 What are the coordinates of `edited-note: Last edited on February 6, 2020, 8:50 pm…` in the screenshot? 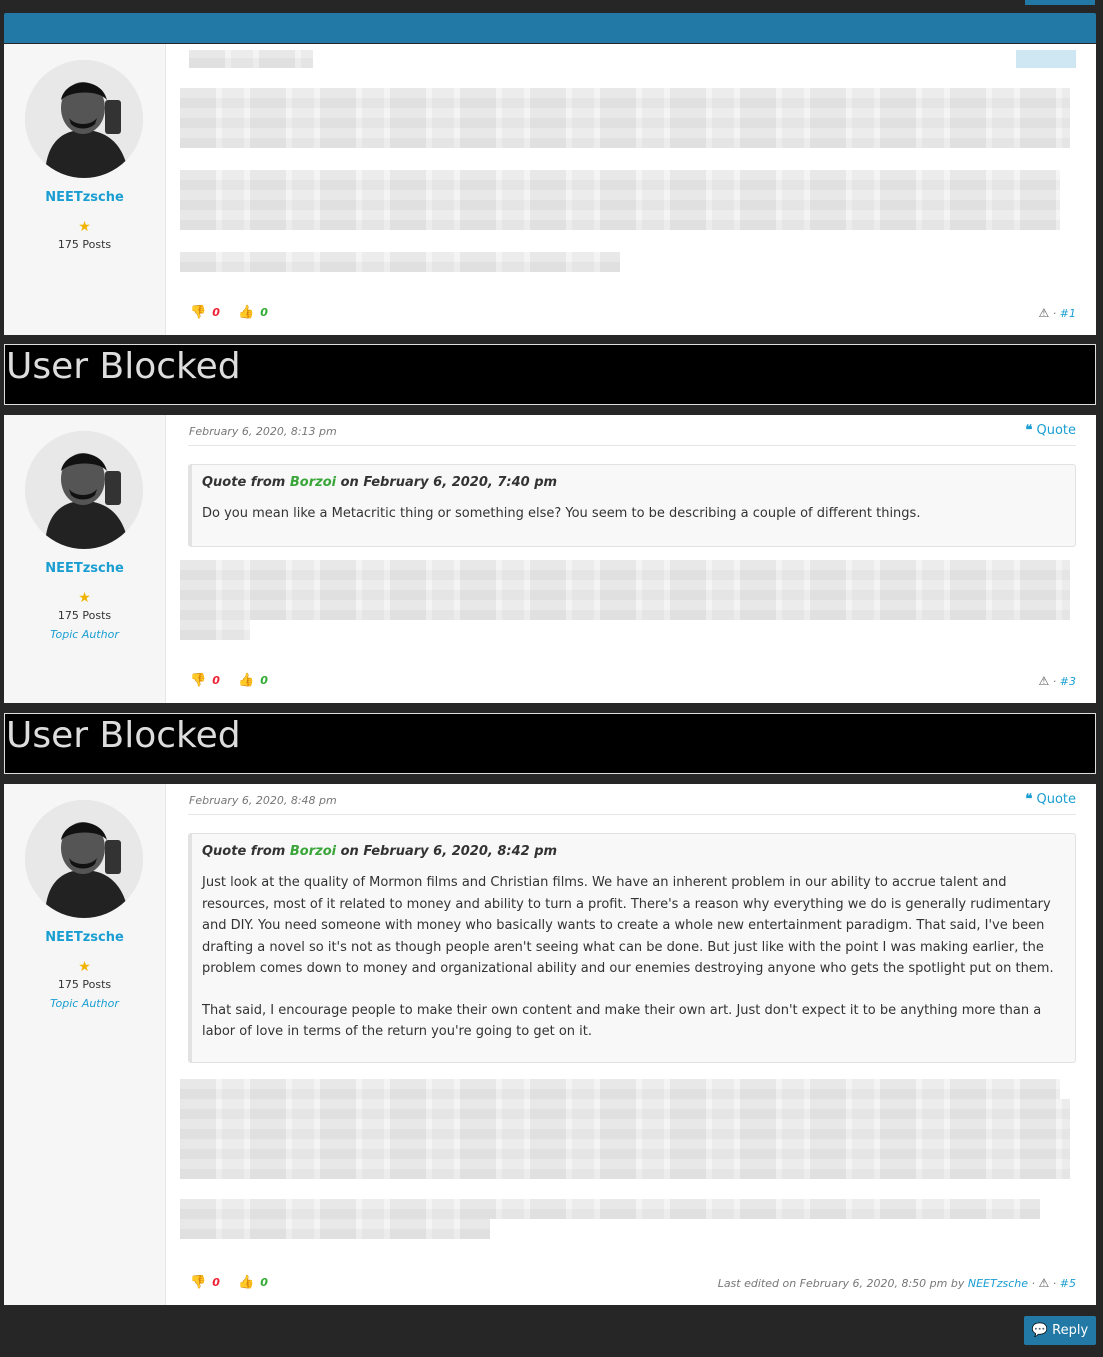 It's located at (841, 1283).